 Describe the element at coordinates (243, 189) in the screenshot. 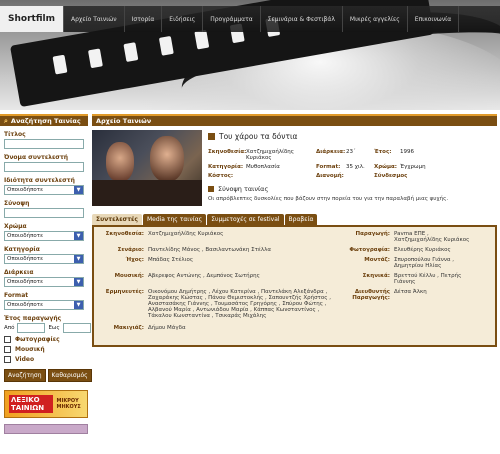

I see `synopsis-title: Σύνοψη ταινίας` at that location.